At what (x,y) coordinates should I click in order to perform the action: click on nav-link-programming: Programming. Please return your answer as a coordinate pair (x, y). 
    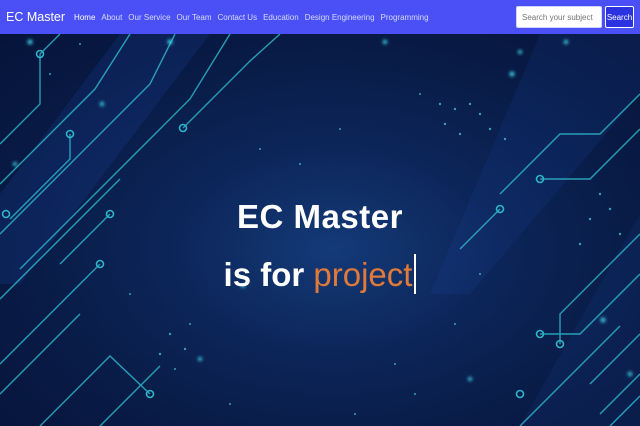
    Looking at the image, I should click on (405, 17).